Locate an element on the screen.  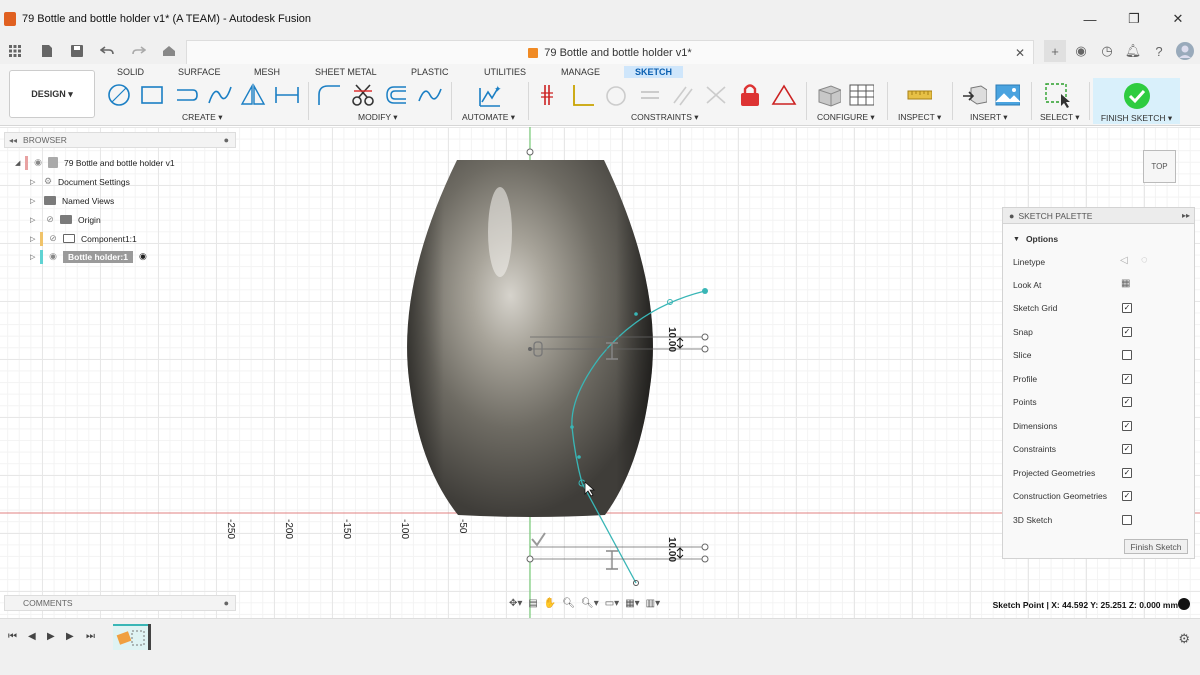
zoom-window-icon: 🔍︎▾ is located at coordinates (590, 603).